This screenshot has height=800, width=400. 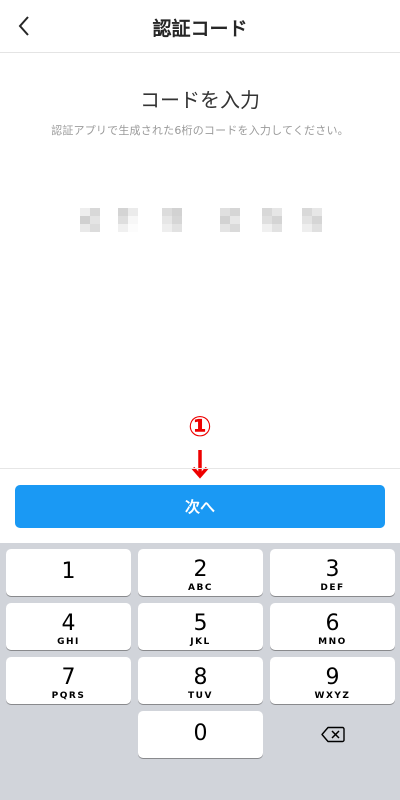 I want to click on next-button: 次へ, so click(x=200, y=506).